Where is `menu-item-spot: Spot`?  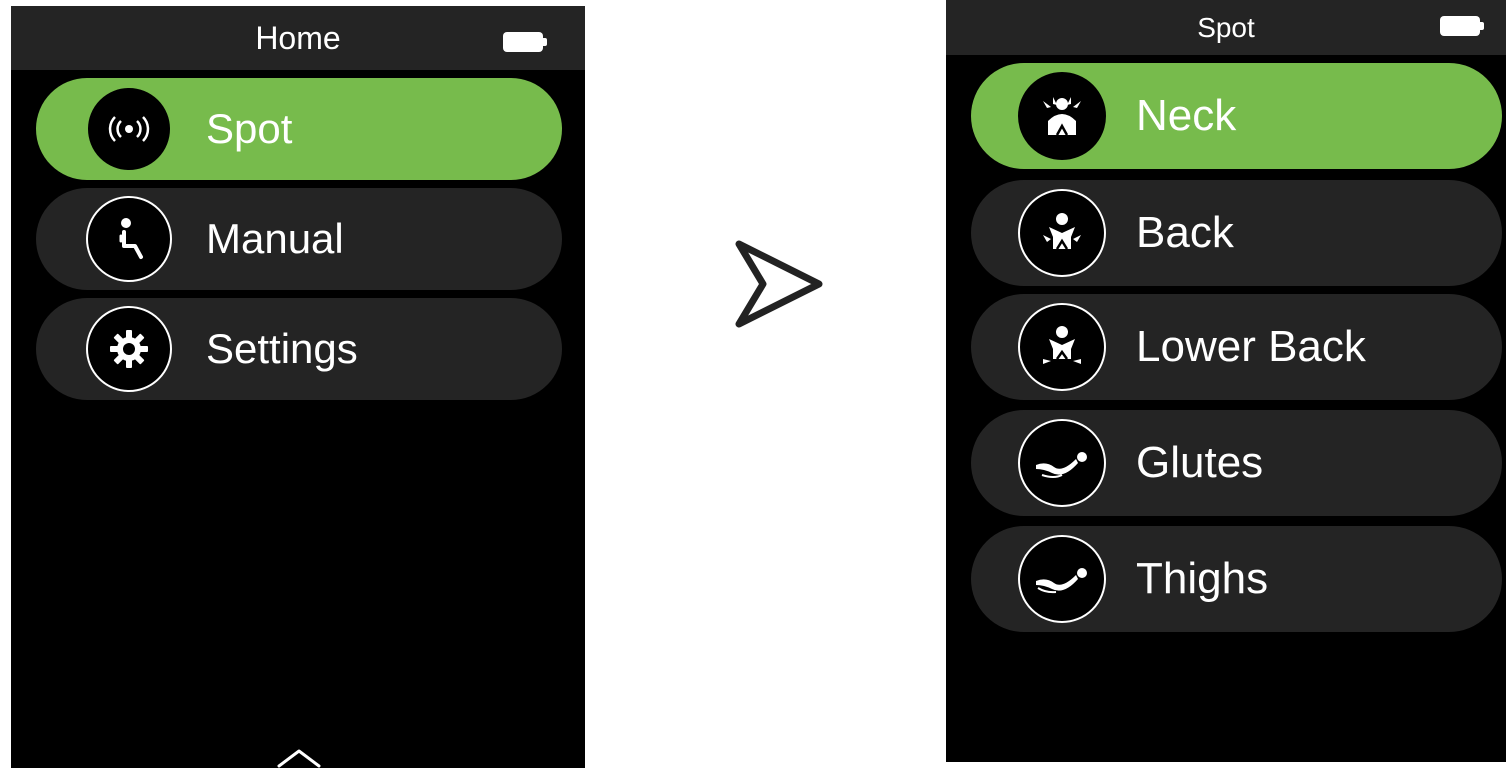
menu-item-spot: Spot is located at coordinates (299, 129).